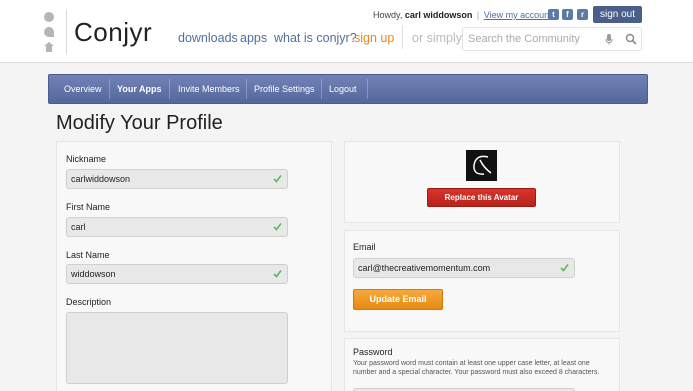 The height and width of the screenshot is (391, 693). What do you see at coordinates (582, 14) in the screenshot?
I see `rss-icon: r` at bounding box center [582, 14].